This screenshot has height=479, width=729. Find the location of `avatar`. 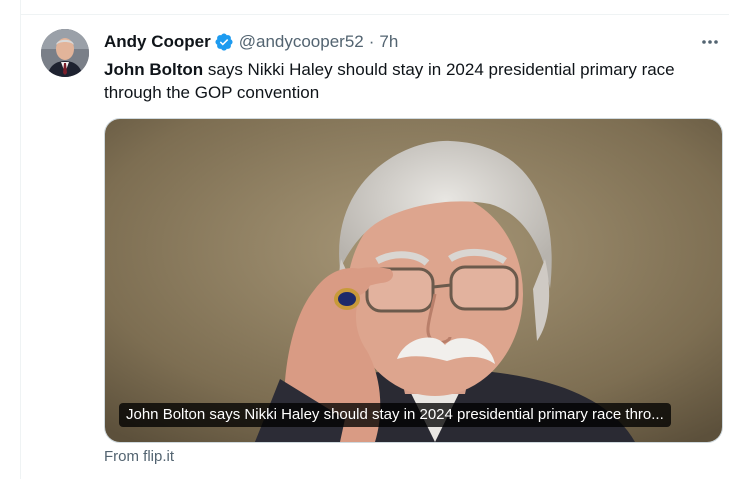

avatar is located at coordinates (65, 53).